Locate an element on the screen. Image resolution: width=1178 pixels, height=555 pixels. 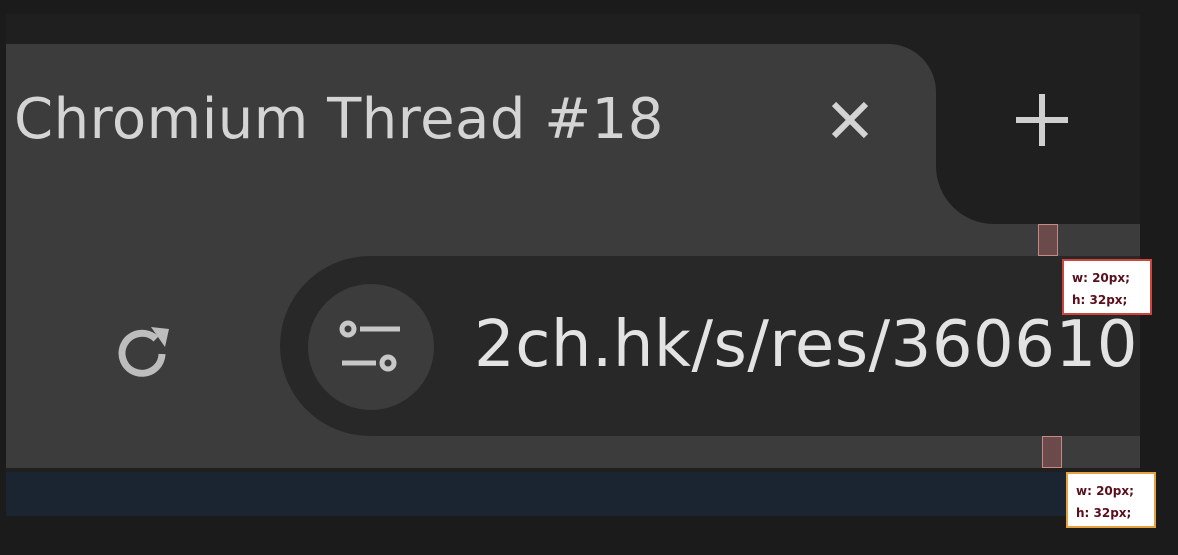
url-text: 2ch.hk/s/res/360610 is located at coordinates (806, 345).